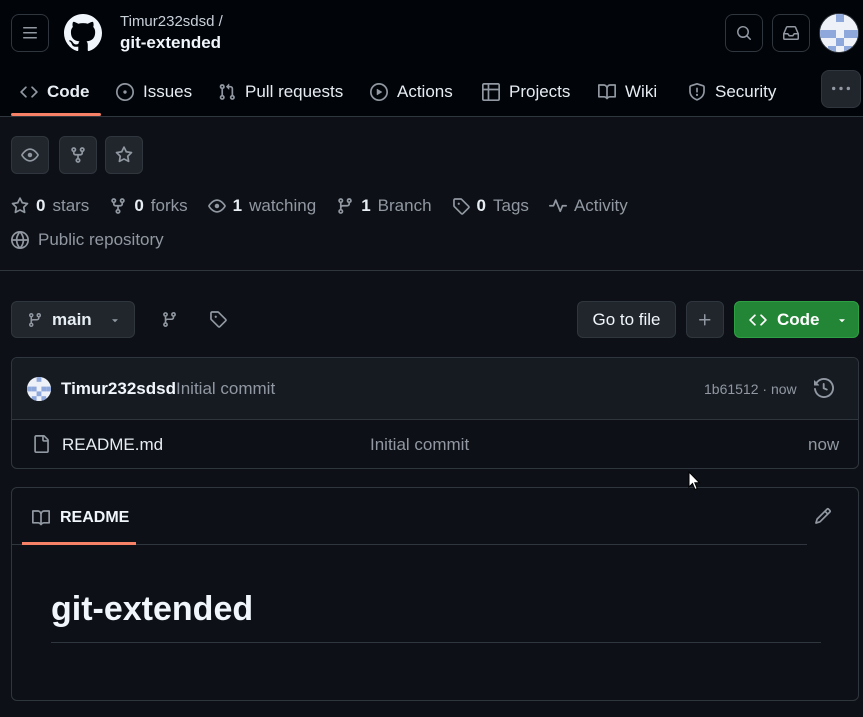 This screenshot has height=717, width=863. Describe the element at coordinates (746, 91) in the screenshot. I see `tab-security-label: Security` at that location.